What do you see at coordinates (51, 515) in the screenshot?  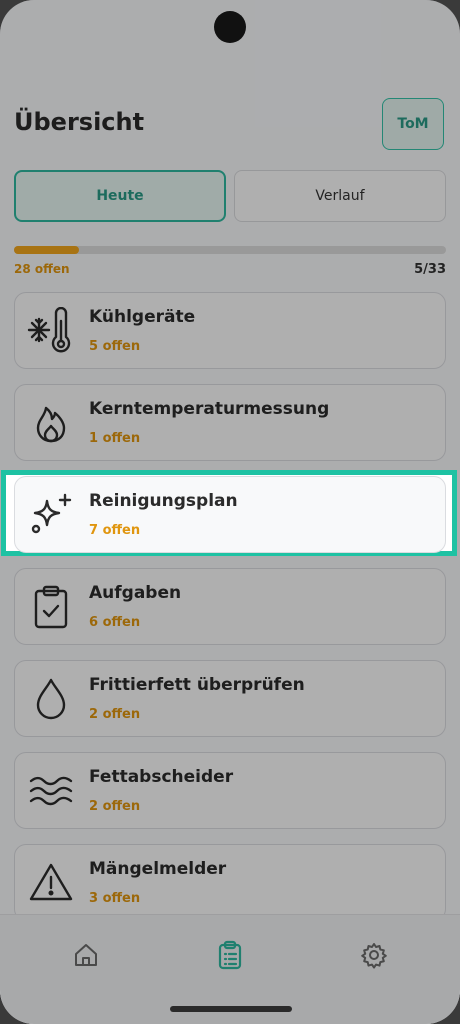 I see `sparkles-icon` at bounding box center [51, 515].